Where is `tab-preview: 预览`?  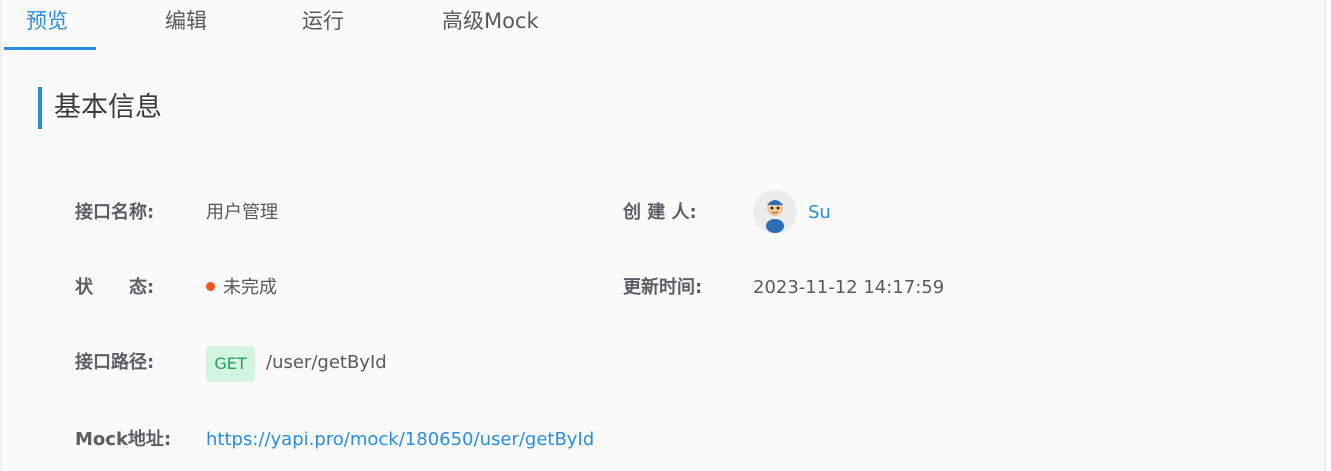
tab-preview: 预览 is located at coordinates (47, 21).